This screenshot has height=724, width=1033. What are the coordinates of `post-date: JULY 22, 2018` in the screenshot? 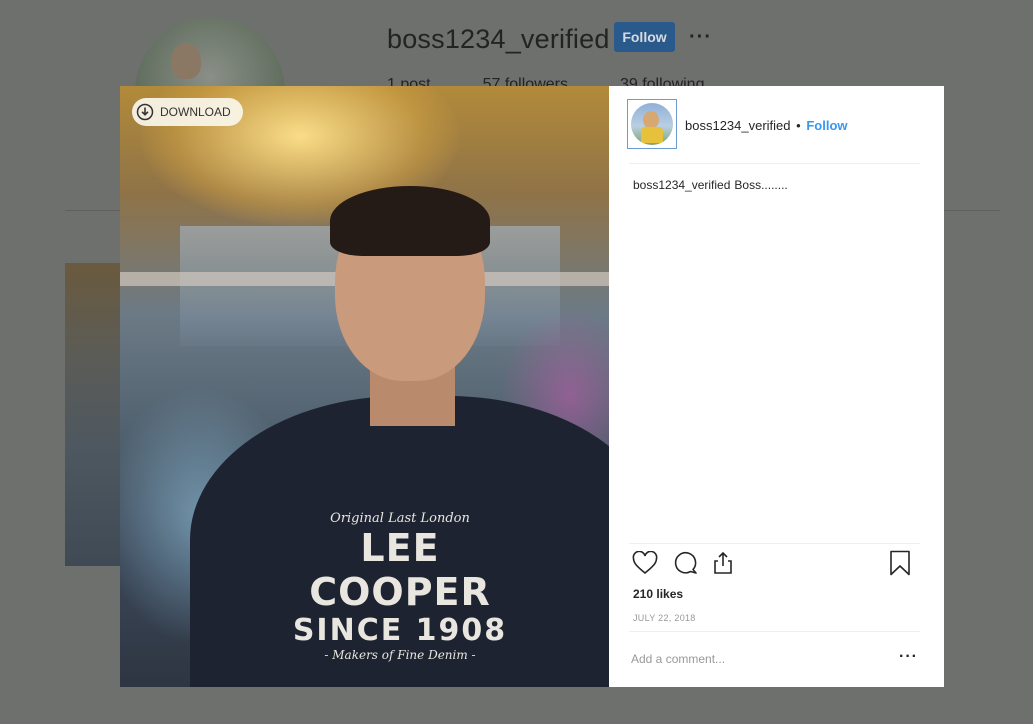 It's located at (664, 618).